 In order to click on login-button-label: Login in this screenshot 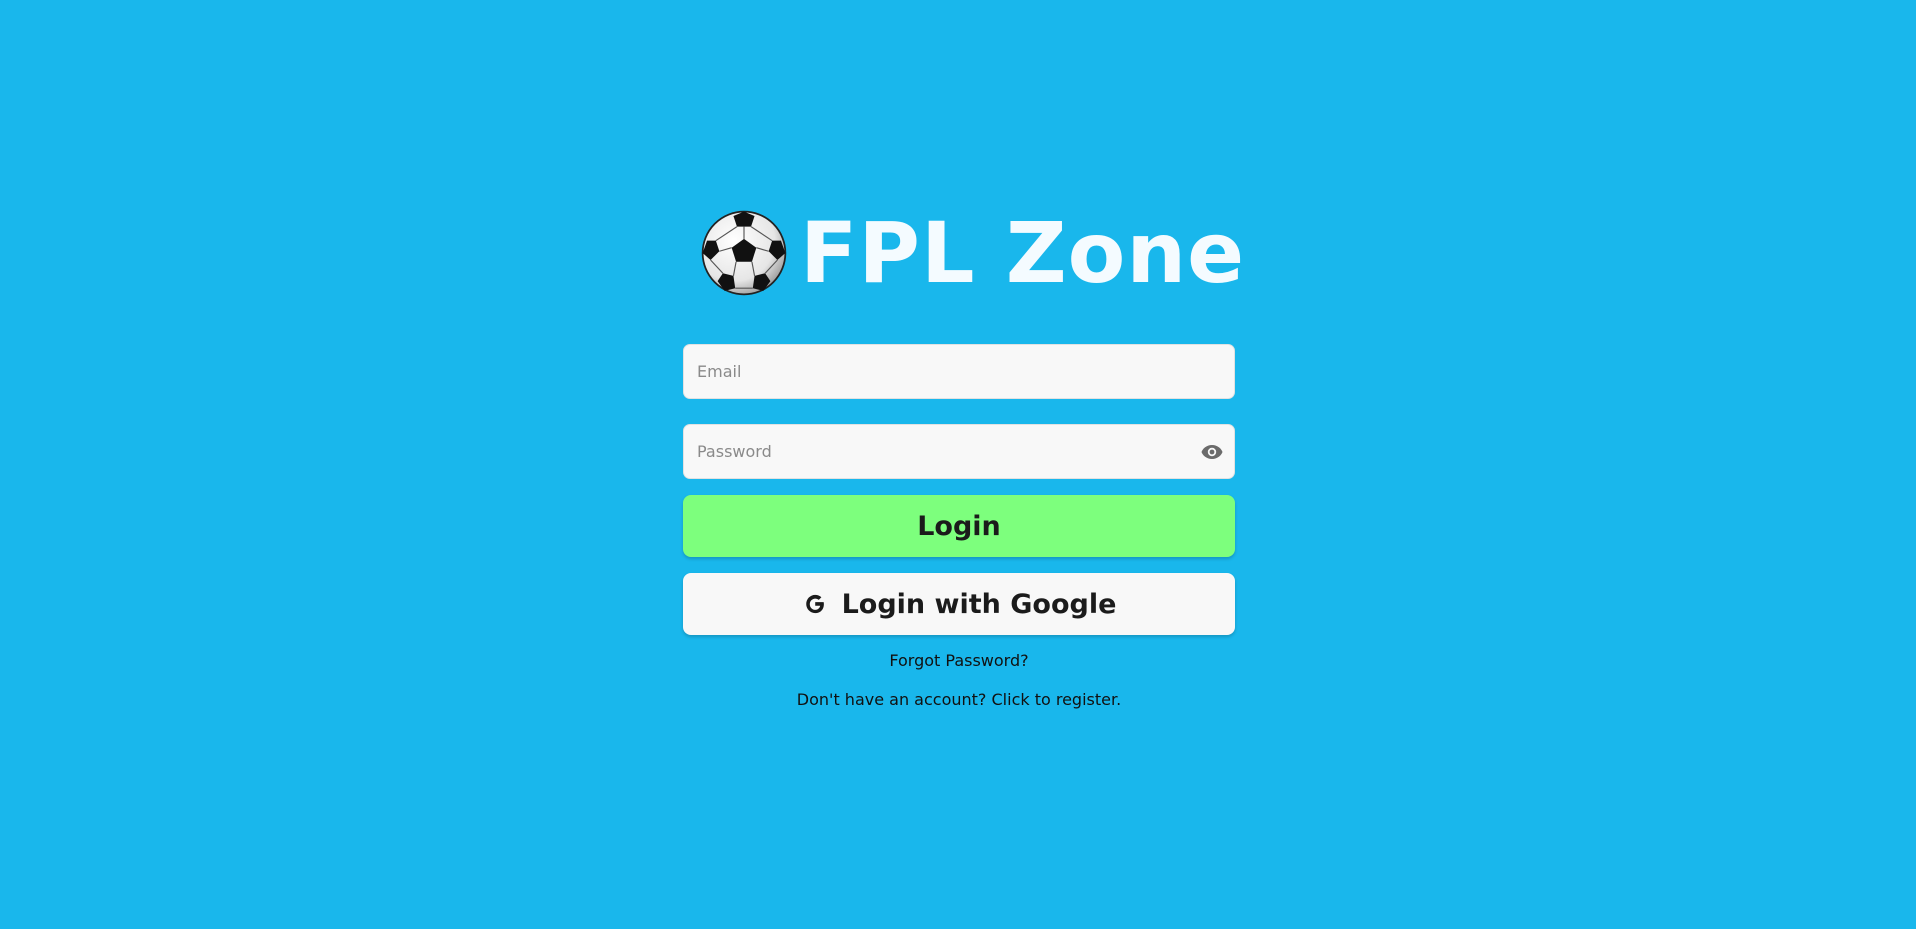, I will do `click(959, 526)`.